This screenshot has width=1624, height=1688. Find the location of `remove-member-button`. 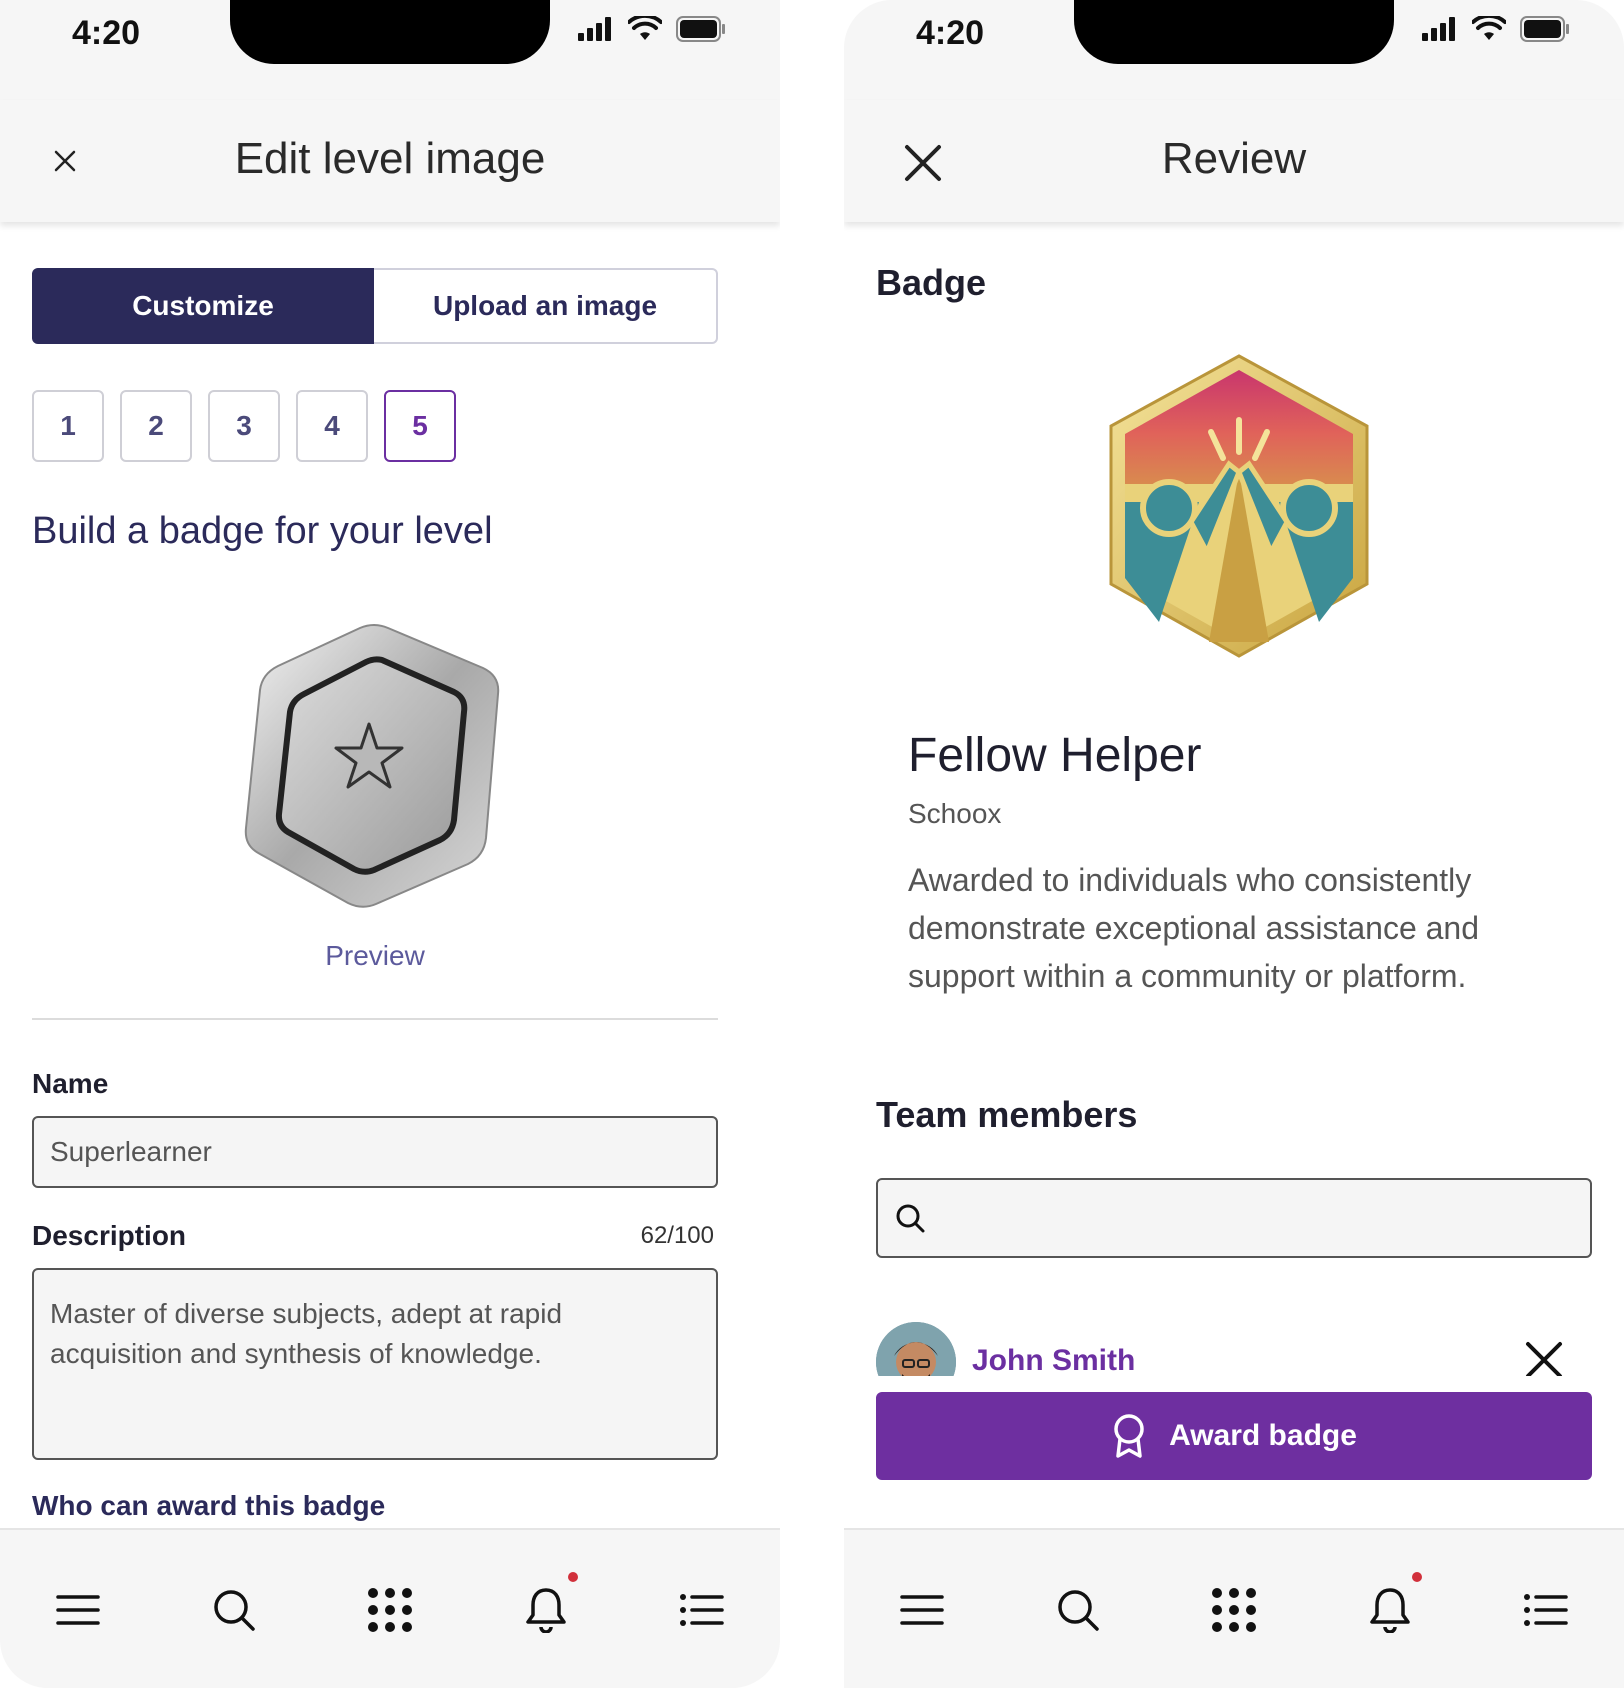

remove-member-button is located at coordinates (1544, 1358).